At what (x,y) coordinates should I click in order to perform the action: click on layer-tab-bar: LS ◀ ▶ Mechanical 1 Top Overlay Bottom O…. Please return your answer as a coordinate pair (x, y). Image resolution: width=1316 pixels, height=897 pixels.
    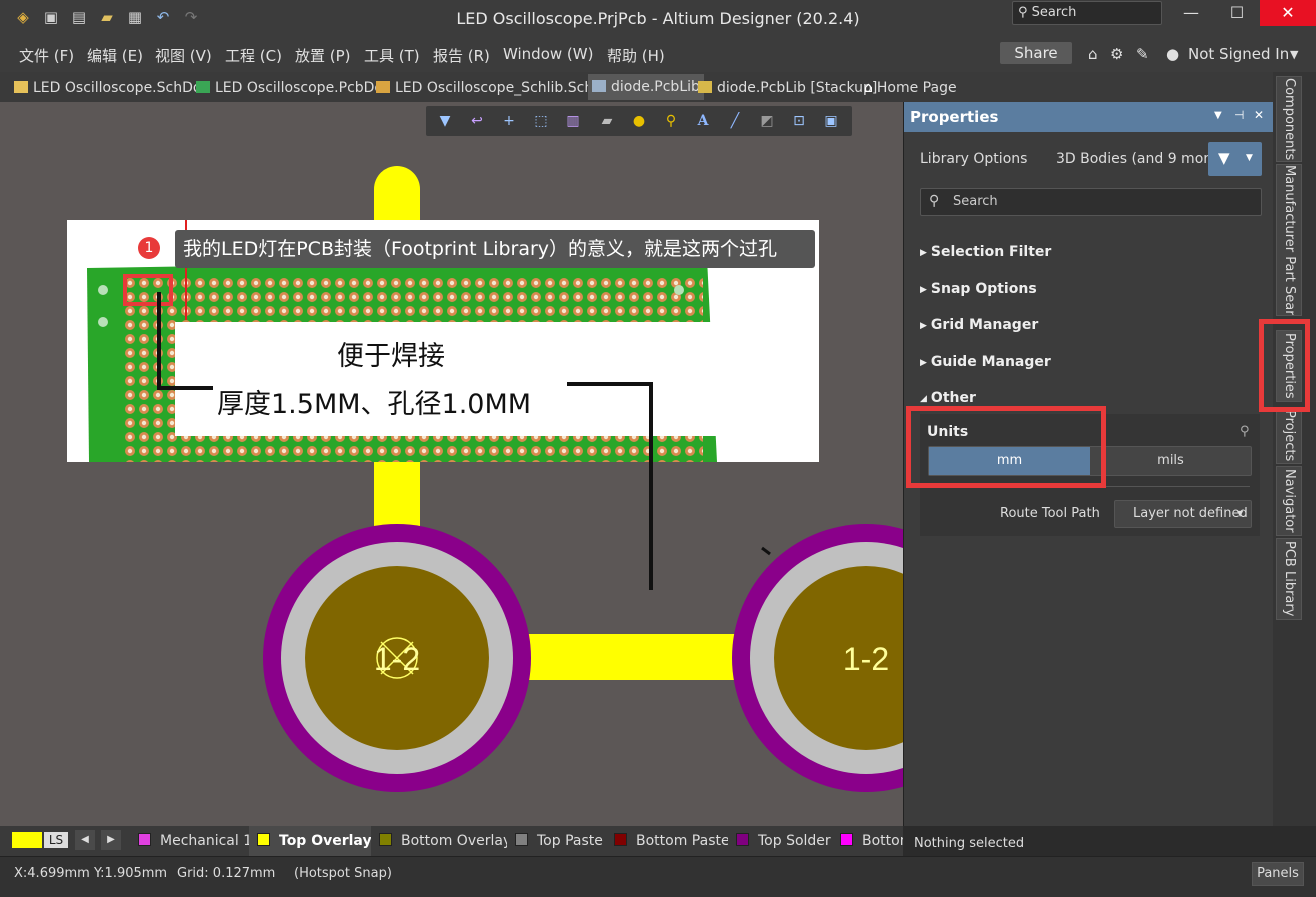
    Looking at the image, I should click on (451, 841).